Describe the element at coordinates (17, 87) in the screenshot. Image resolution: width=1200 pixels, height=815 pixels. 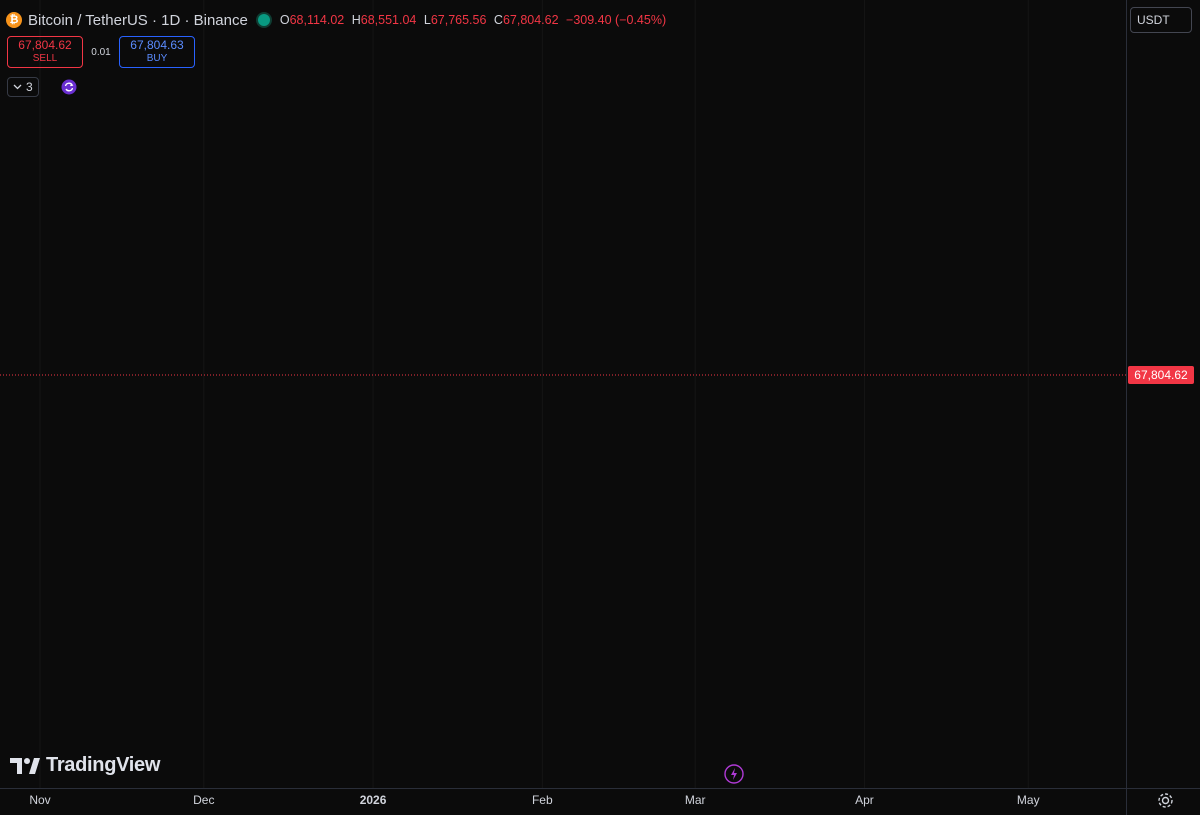
I see `chevron-down-icon` at that location.